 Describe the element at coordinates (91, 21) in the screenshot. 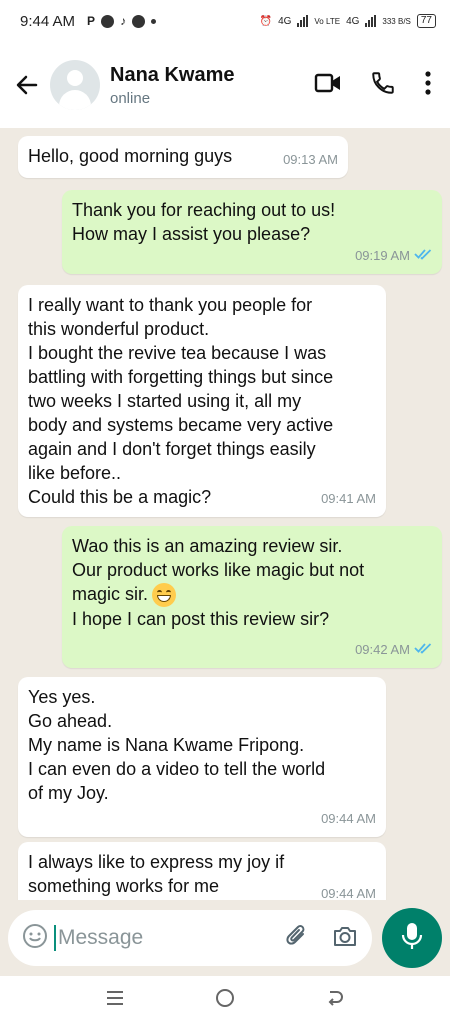

I see `notification-p-icon: P` at that location.